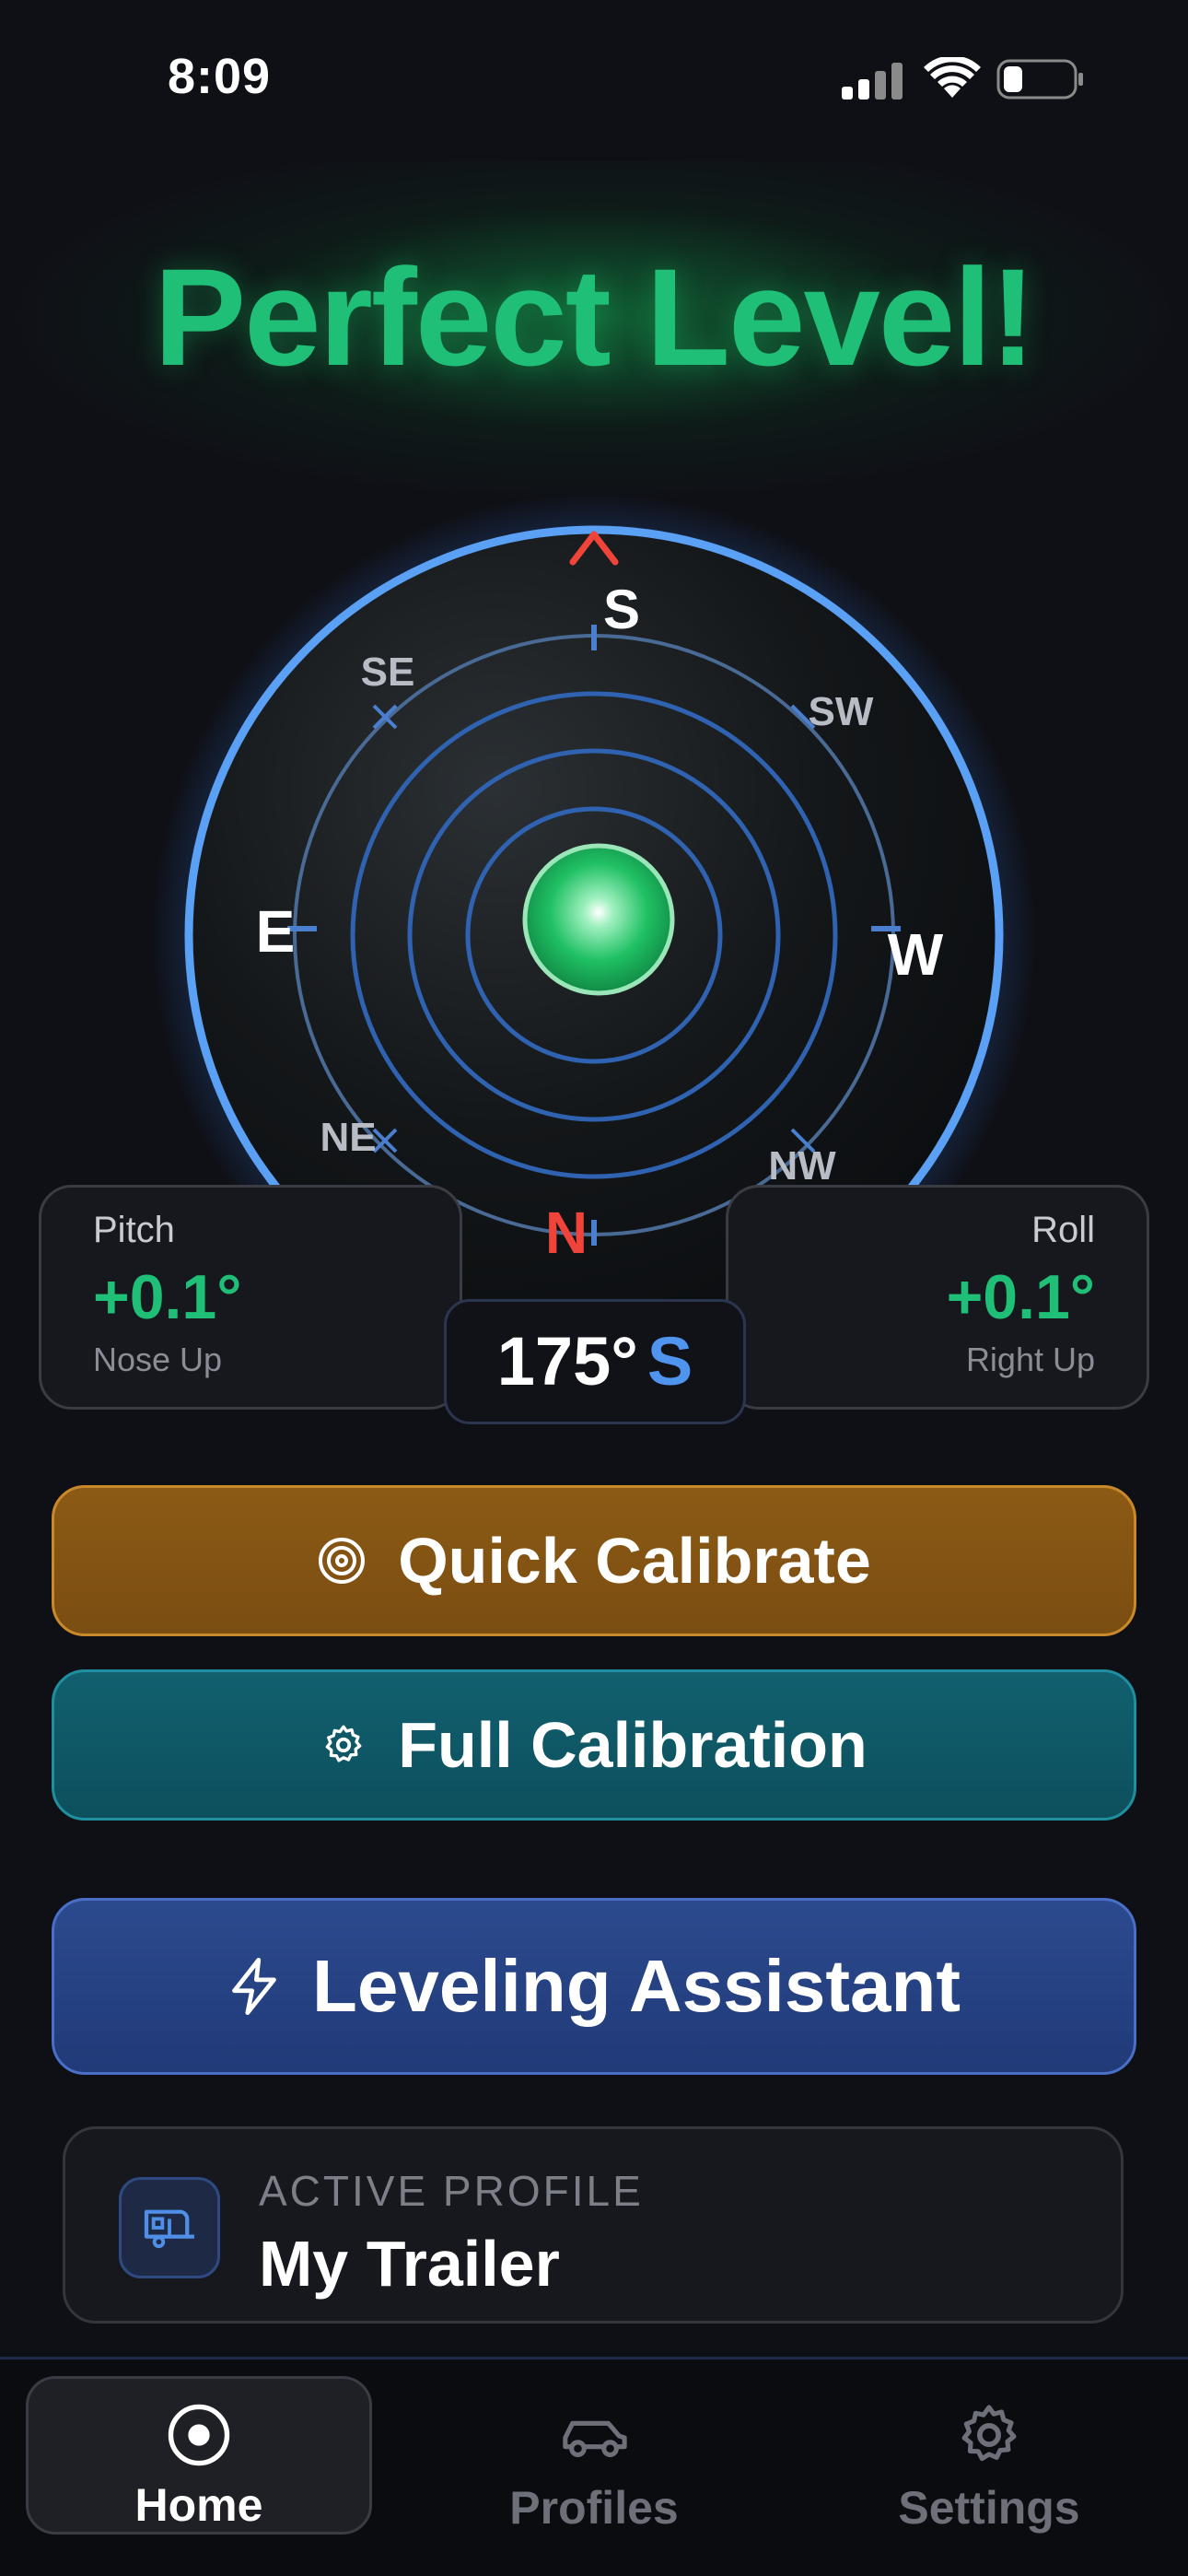  What do you see at coordinates (451, 2191) in the screenshot?
I see `active-profile-caption: ACTIVE PROFILE` at bounding box center [451, 2191].